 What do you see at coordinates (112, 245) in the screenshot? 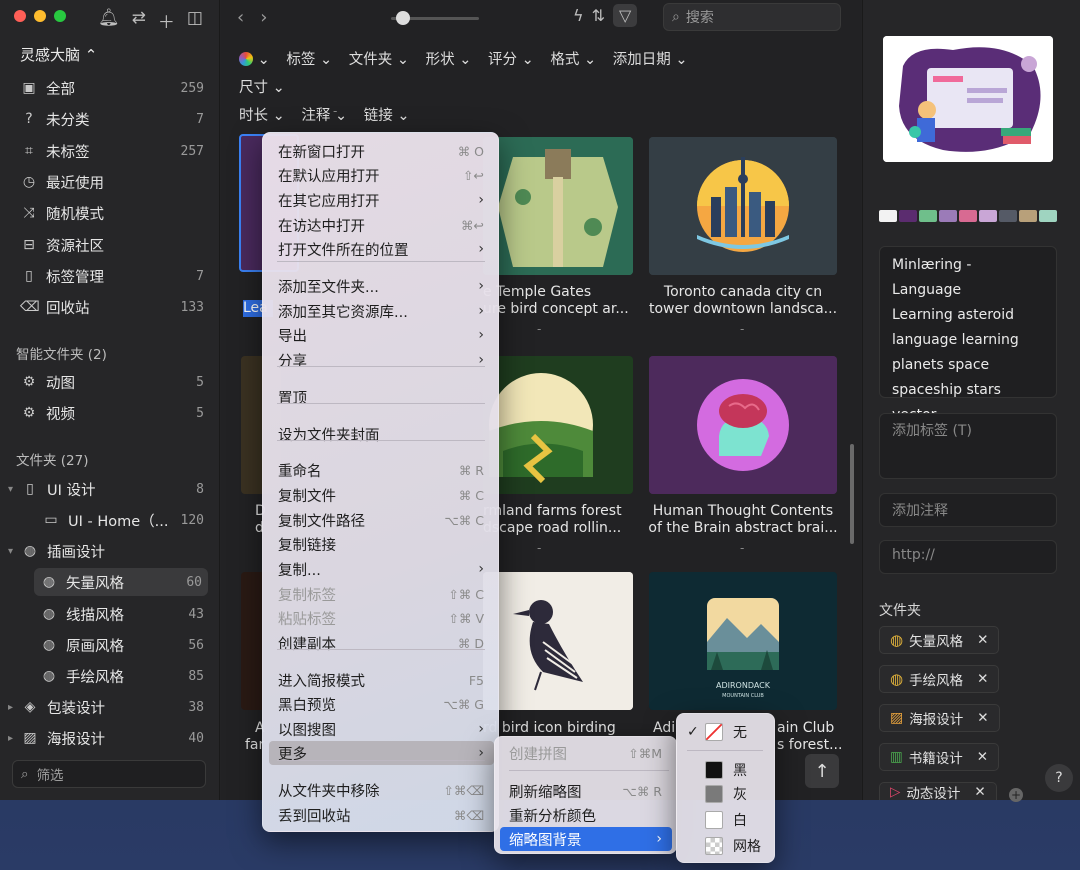
I see `sidebar-item-community: ⊟ 资源社区` at bounding box center [112, 245].